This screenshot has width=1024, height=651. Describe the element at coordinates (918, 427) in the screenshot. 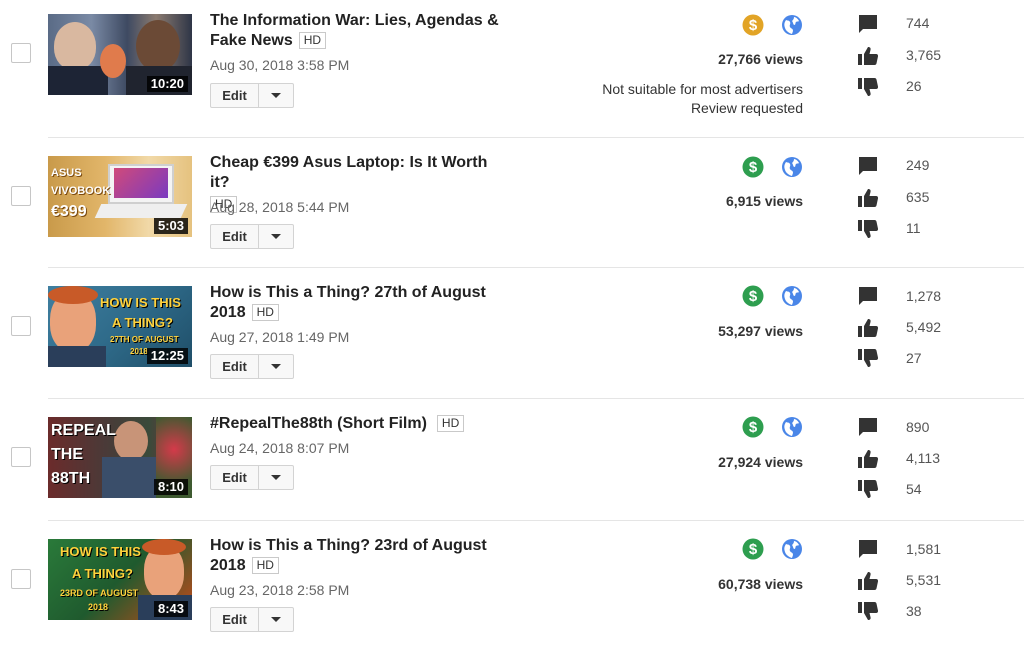

I see `comment-count: 890` at that location.